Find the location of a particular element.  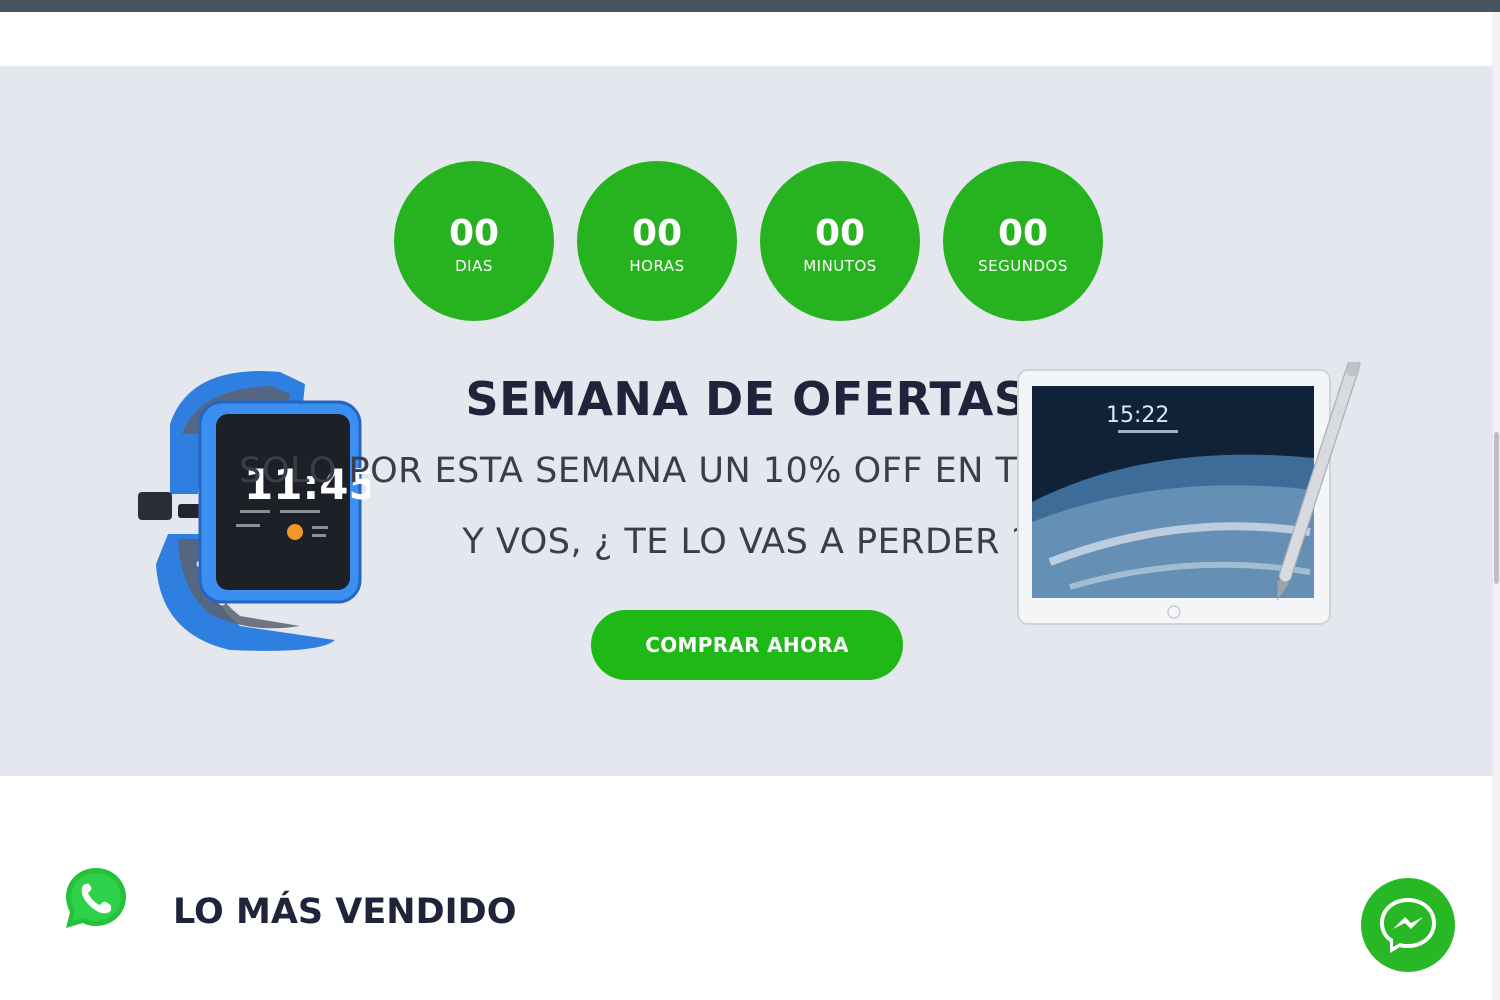

best-sellers-title: LO MÁS VENDIDO is located at coordinates (345, 912).